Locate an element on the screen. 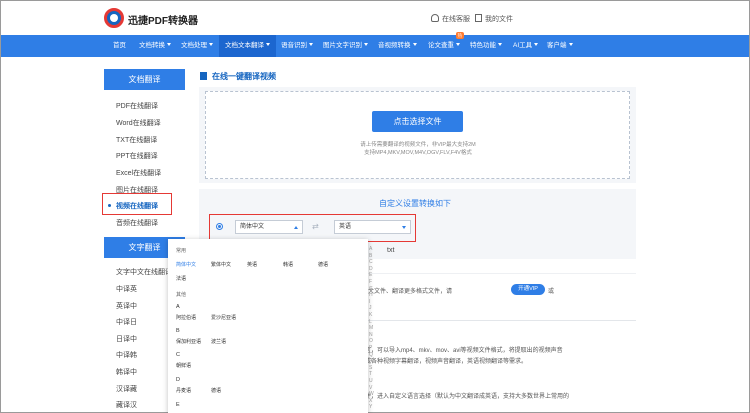  dropdown-option: 爱沙尼亚语 is located at coordinates (223, 317).